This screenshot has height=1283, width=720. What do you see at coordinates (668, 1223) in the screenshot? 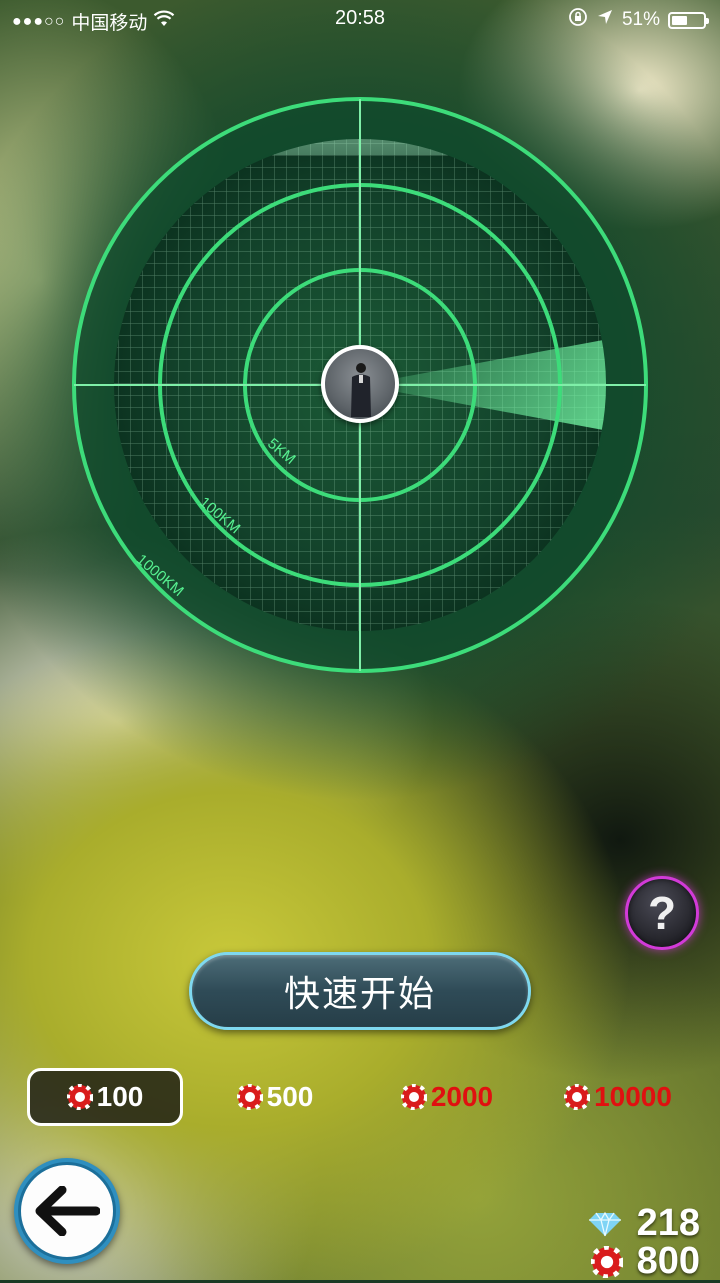
I see `gem-count: 218` at bounding box center [668, 1223].